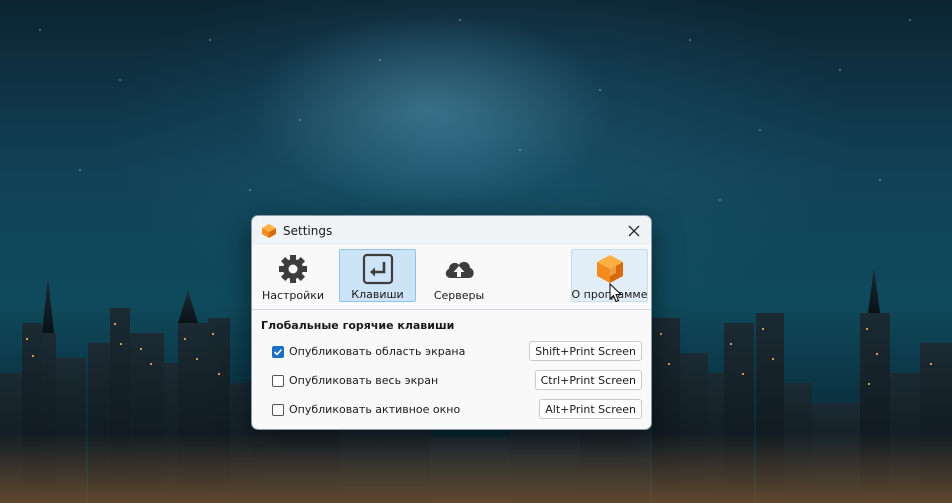 The image size is (952, 503). Describe the element at coordinates (358, 325) in the screenshot. I see `section-title: Глобальные горячие клавиши` at that location.